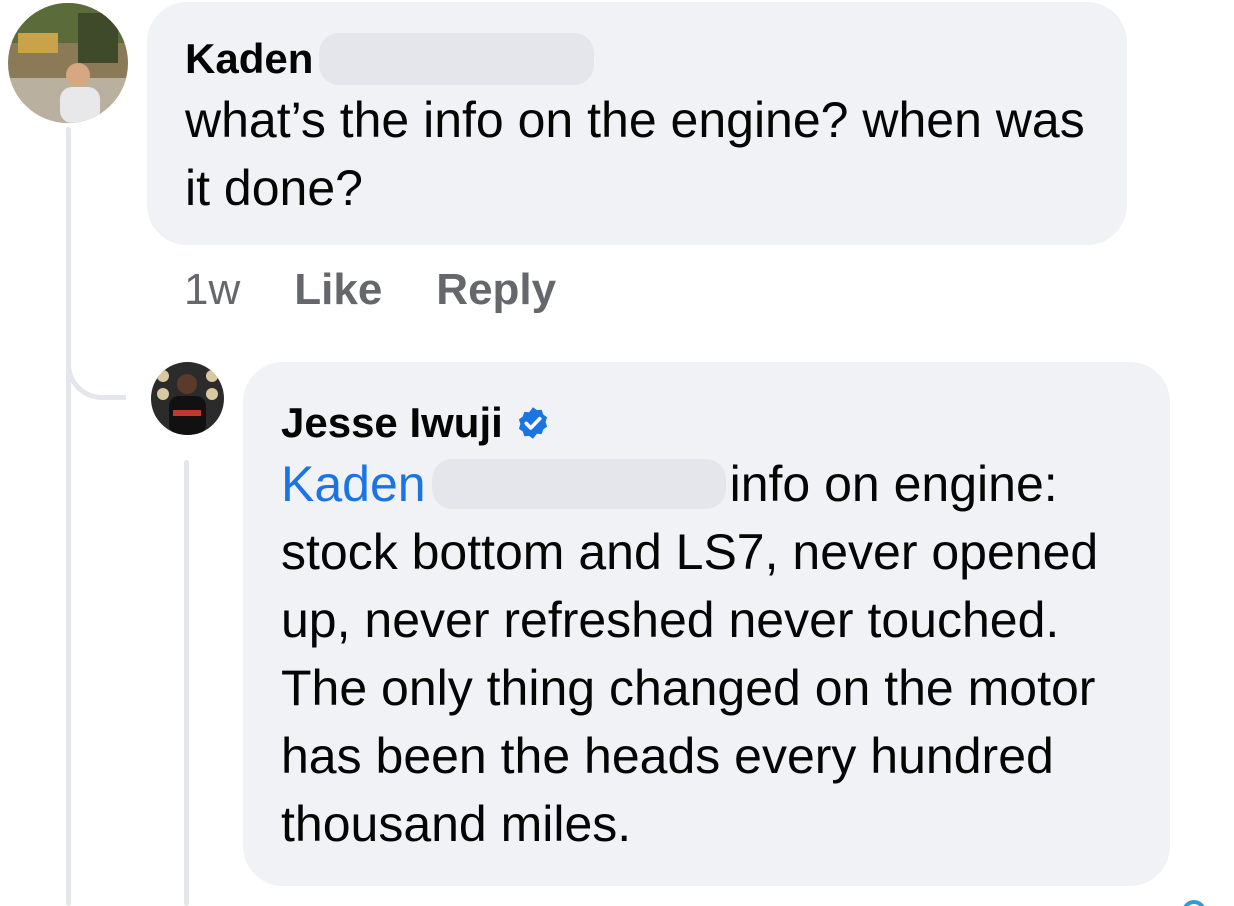 Image resolution: width=1234 pixels, height=906 pixels. Describe the element at coordinates (496, 290) in the screenshot. I see `reply-button: Reply` at that location.